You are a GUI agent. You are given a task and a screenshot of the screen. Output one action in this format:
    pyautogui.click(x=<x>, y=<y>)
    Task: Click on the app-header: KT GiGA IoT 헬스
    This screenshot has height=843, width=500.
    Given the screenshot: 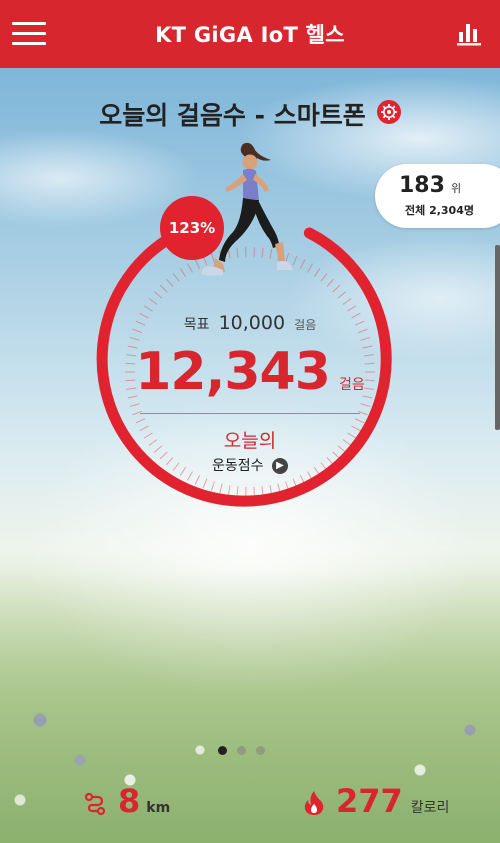 What is the action you would take?
    pyautogui.click(x=250, y=34)
    